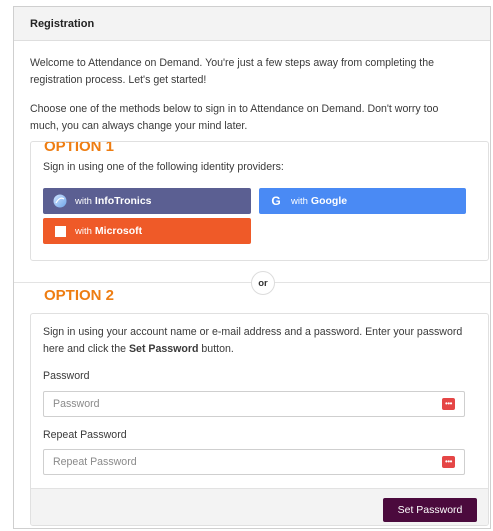 The image size is (493, 531). What do you see at coordinates (79, 295) in the screenshot?
I see `option2-title: OPTION 2` at bounding box center [79, 295].